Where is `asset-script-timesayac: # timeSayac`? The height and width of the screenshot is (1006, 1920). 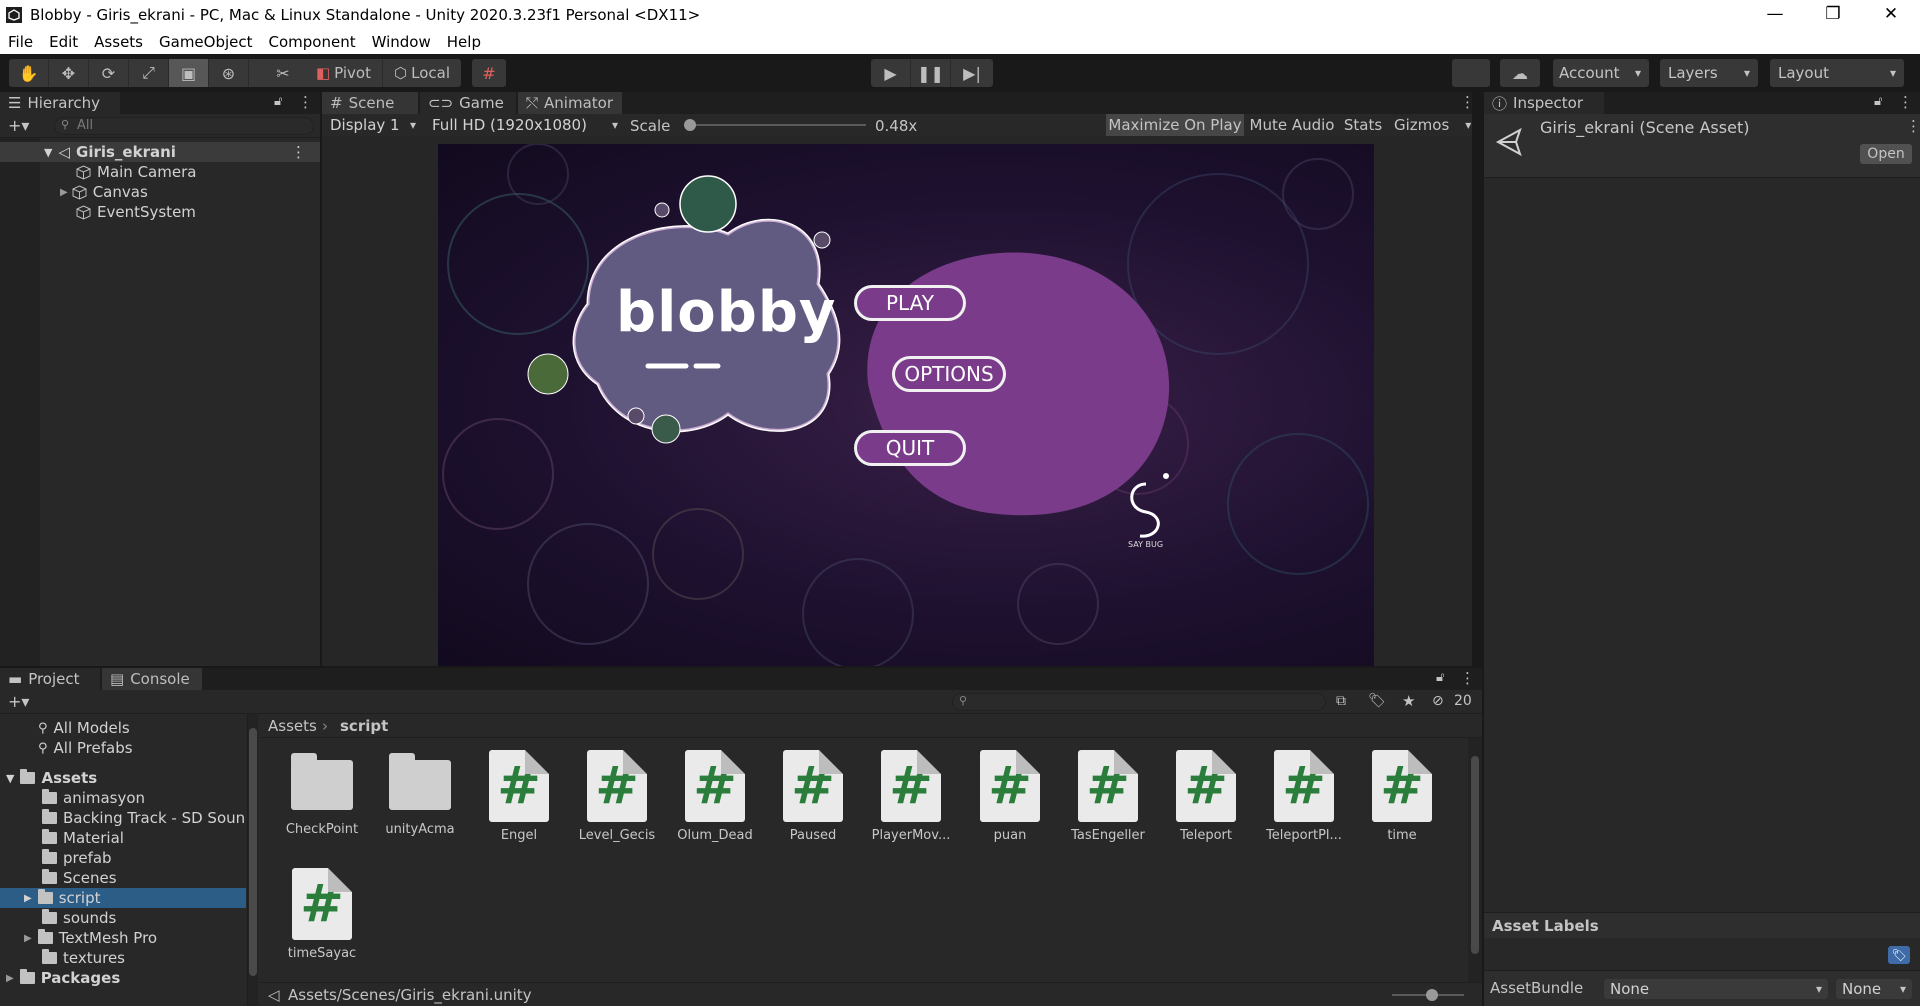
asset-script-timesayac: # timeSayac is located at coordinates (322, 918).